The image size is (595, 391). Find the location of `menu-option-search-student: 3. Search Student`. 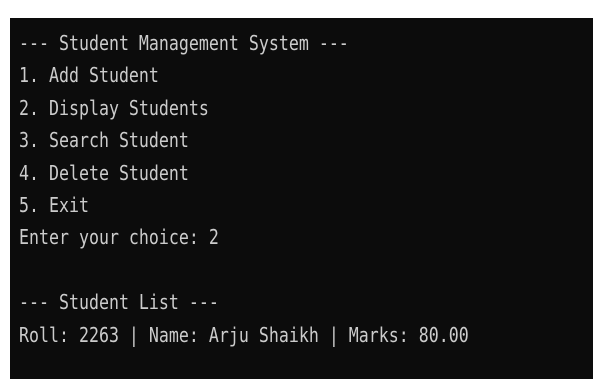

menu-option-search-student: 3. Search Student is located at coordinates (104, 140).